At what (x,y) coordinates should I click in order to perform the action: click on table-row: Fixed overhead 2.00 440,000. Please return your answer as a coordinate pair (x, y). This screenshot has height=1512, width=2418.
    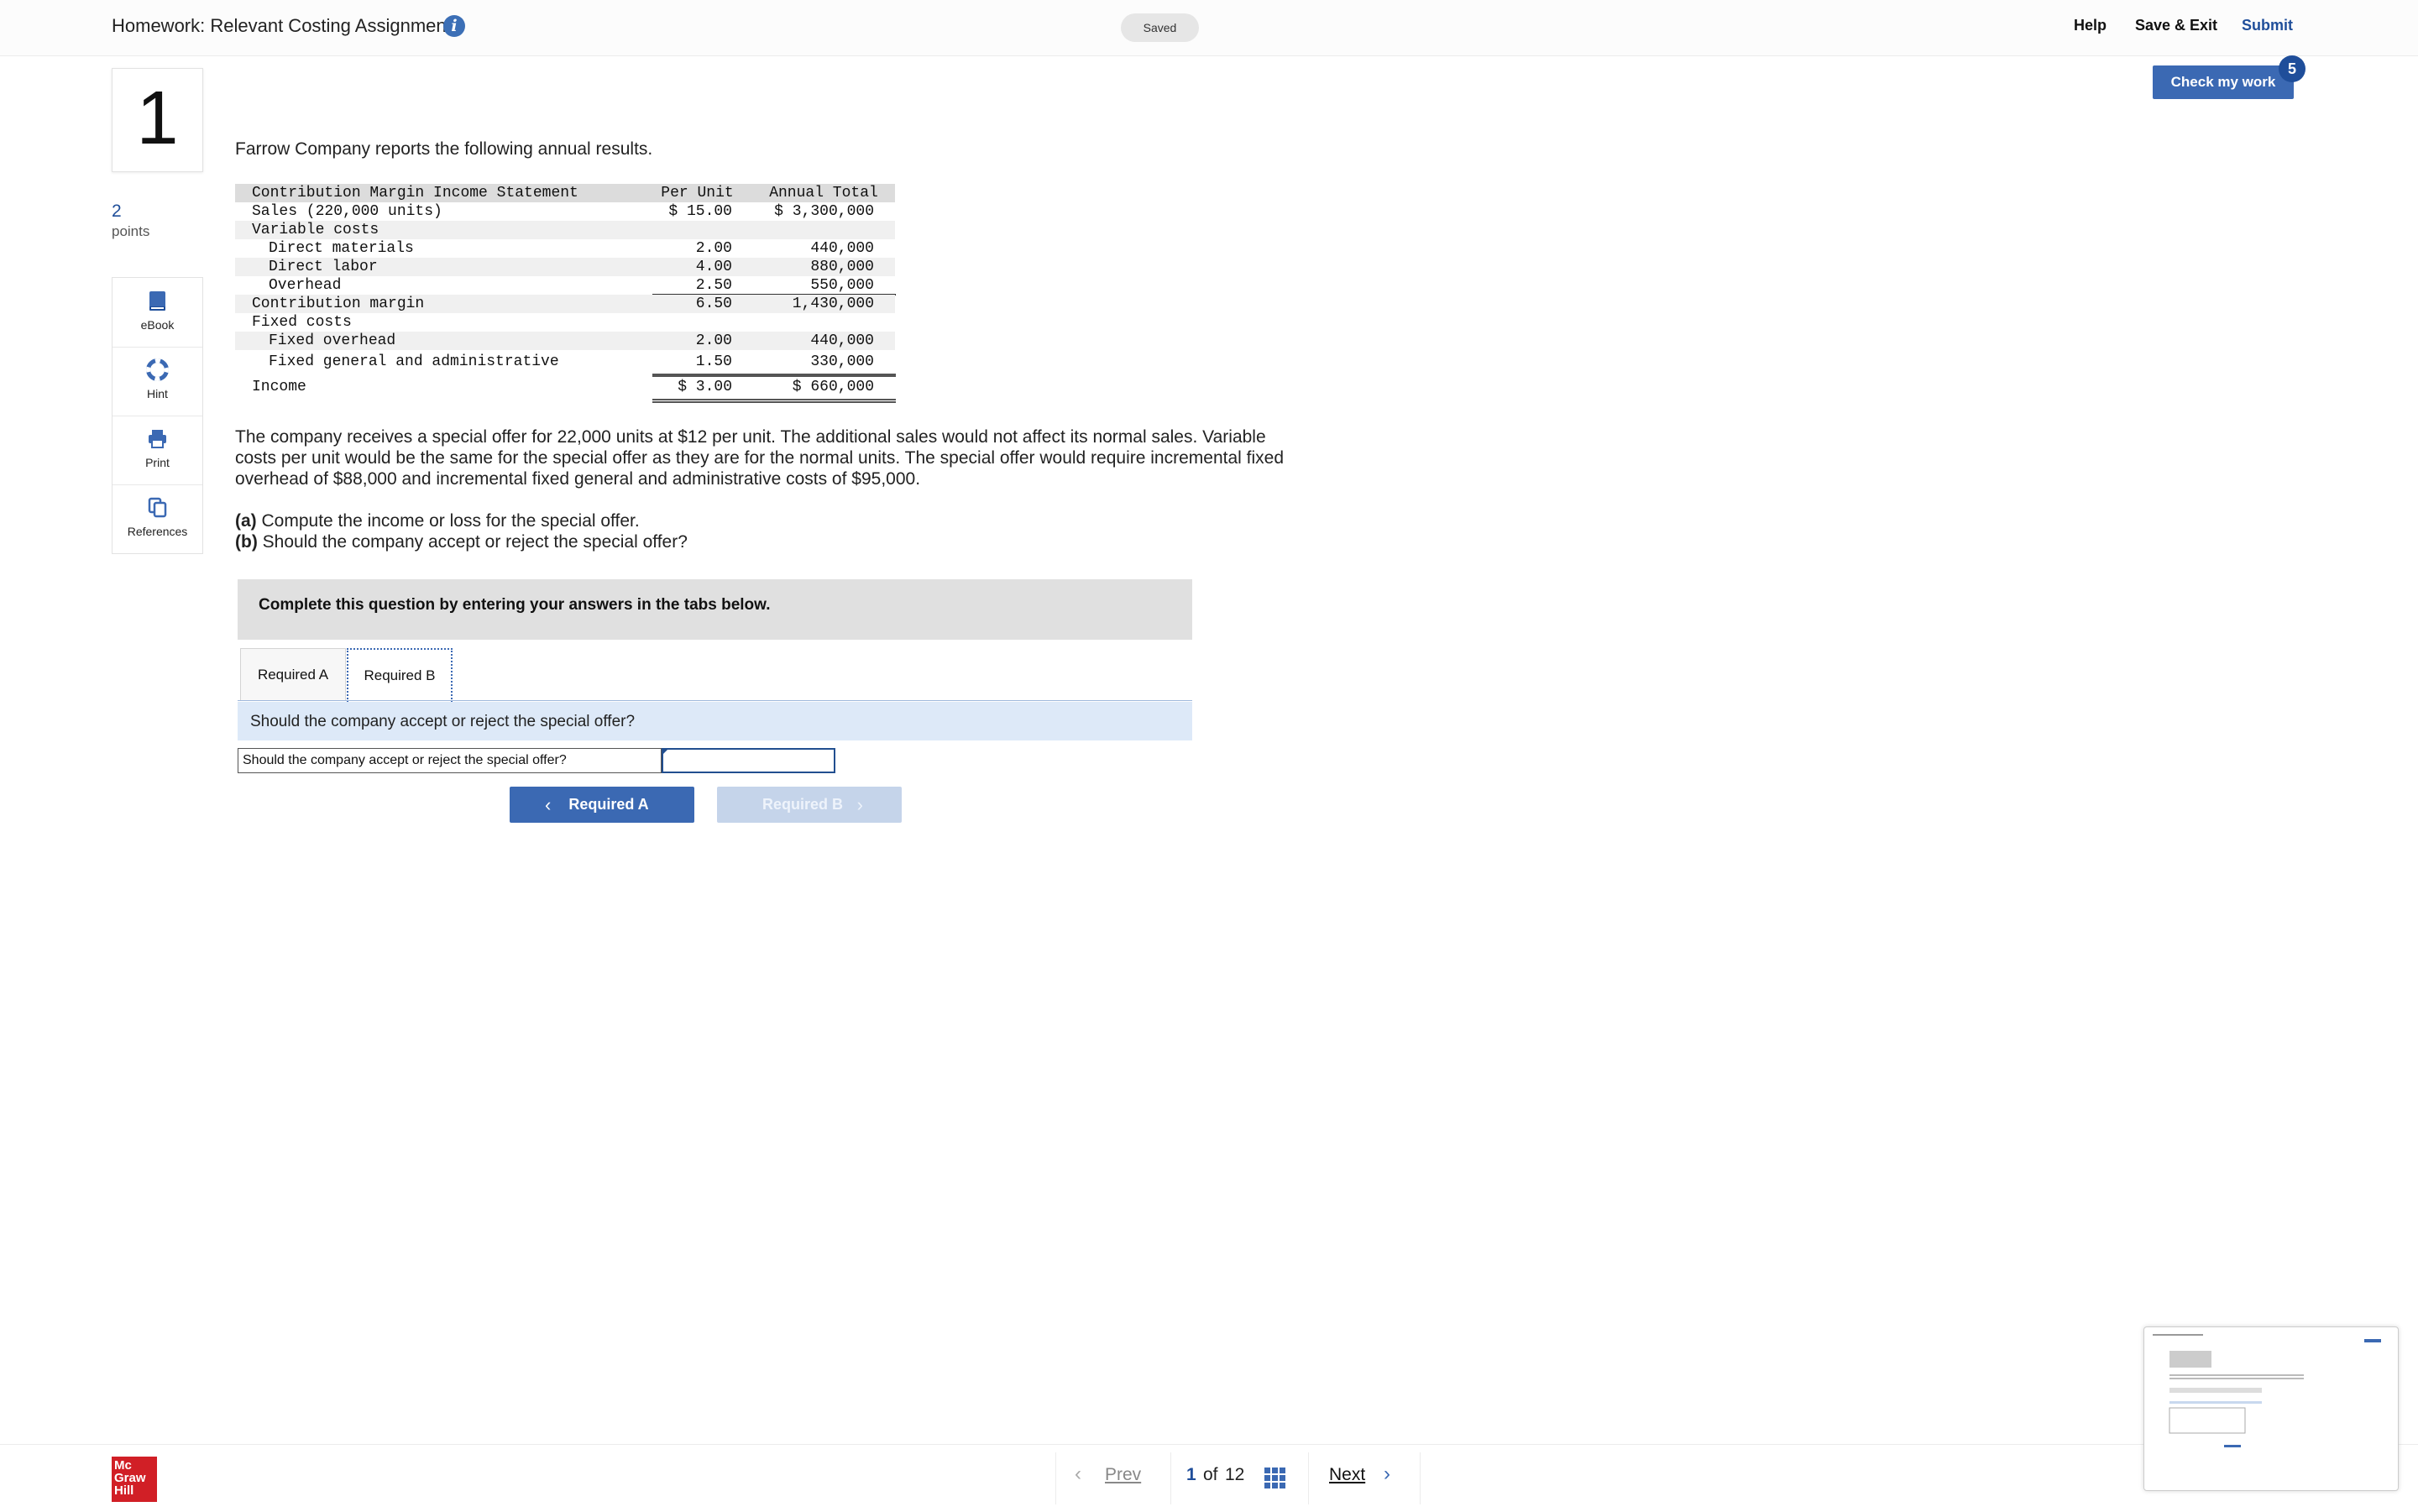
    Looking at the image, I should click on (565, 341).